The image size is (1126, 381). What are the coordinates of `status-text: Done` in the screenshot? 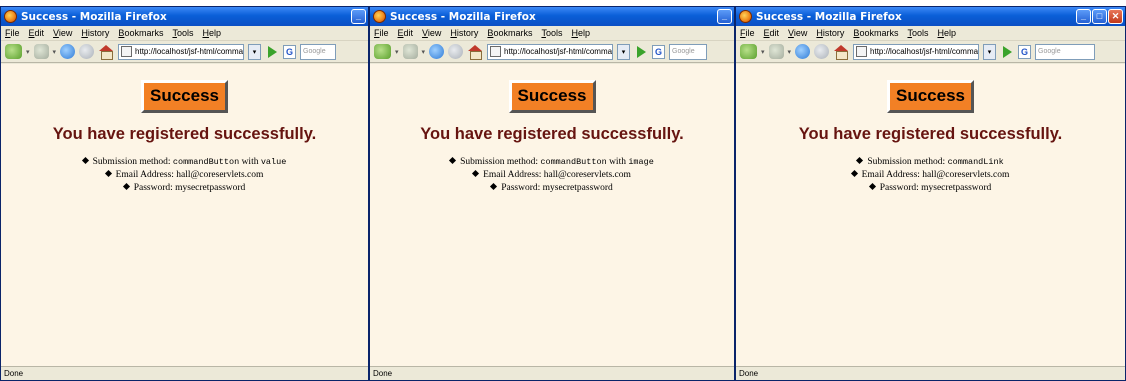 It's located at (14, 373).